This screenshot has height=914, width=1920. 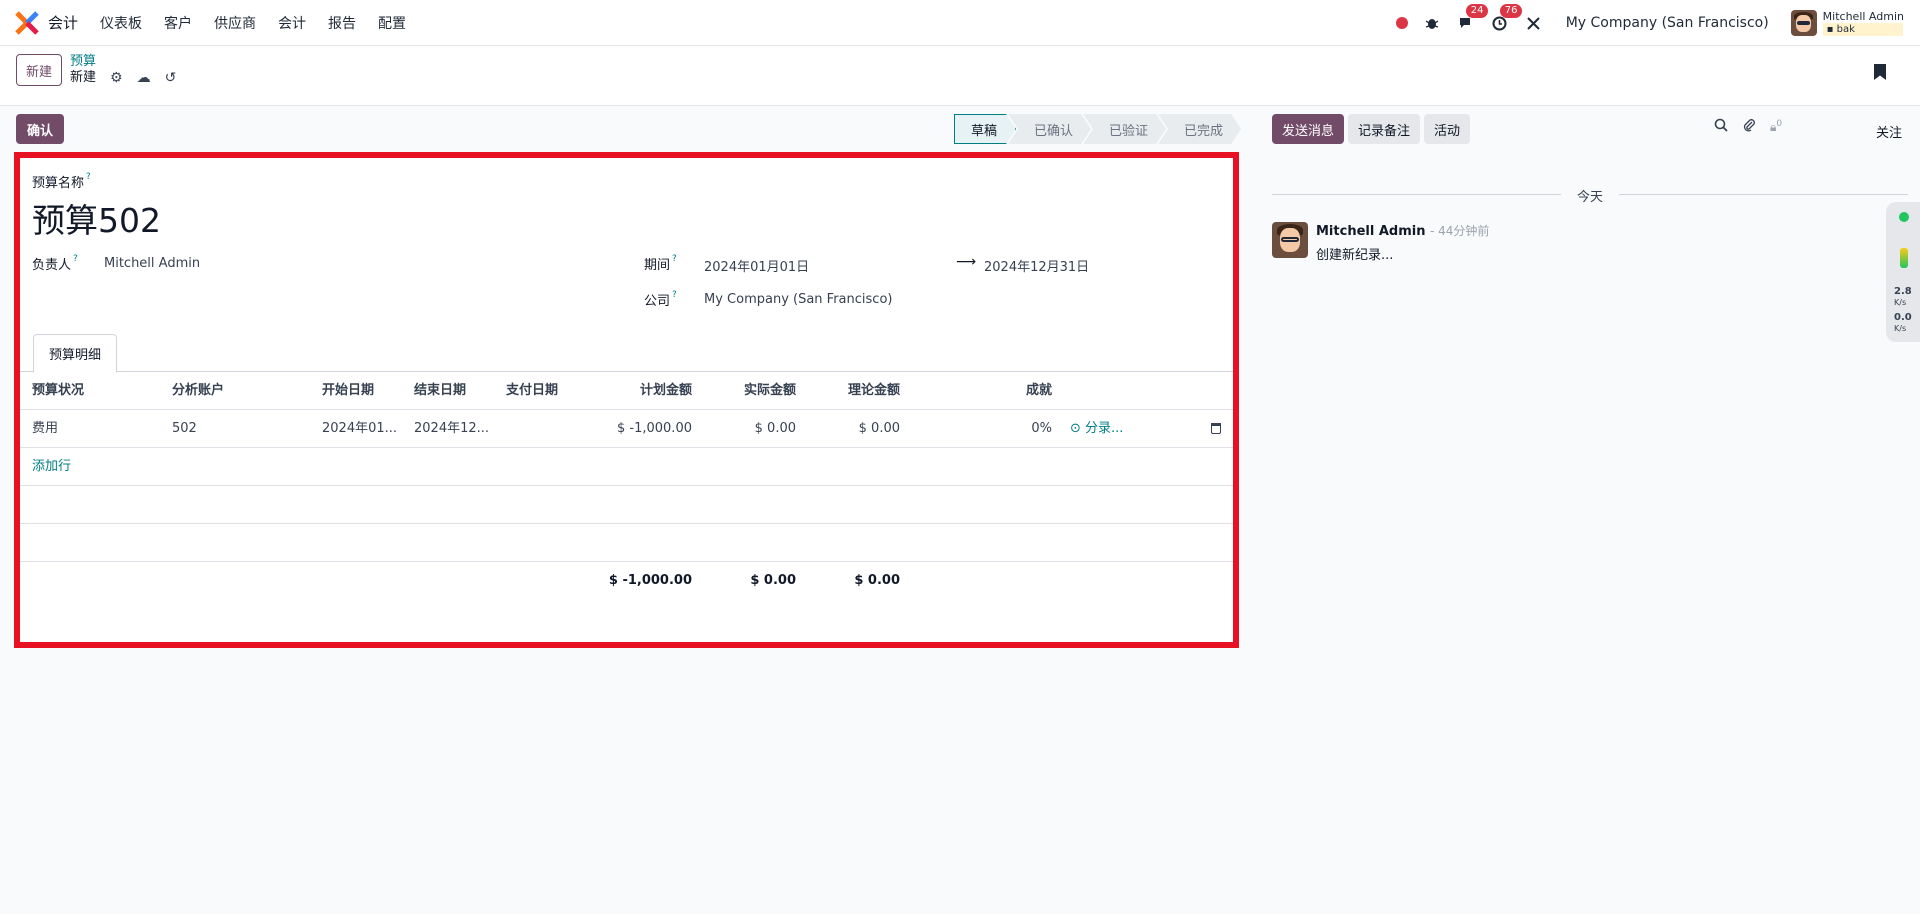 What do you see at coordinates (40, 129) in the screenshot?
I see `confirm-button: 确认` at bounding box center [40, 129].